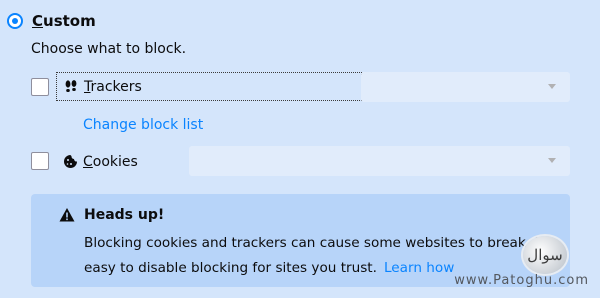  Describe the element at coordinates (15, 21) in the screenshot. I see `custom-radio-button` at that location.